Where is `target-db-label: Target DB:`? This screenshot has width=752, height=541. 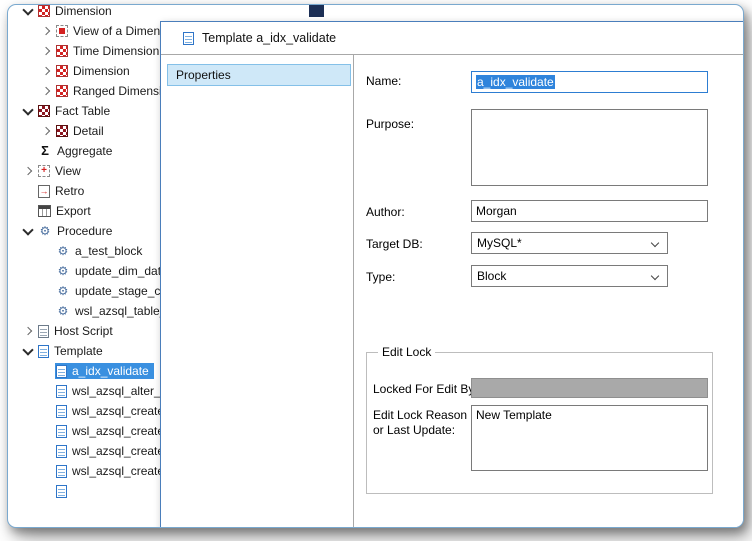
target-db-label: Target DB: is located at coordinates (394, 244).